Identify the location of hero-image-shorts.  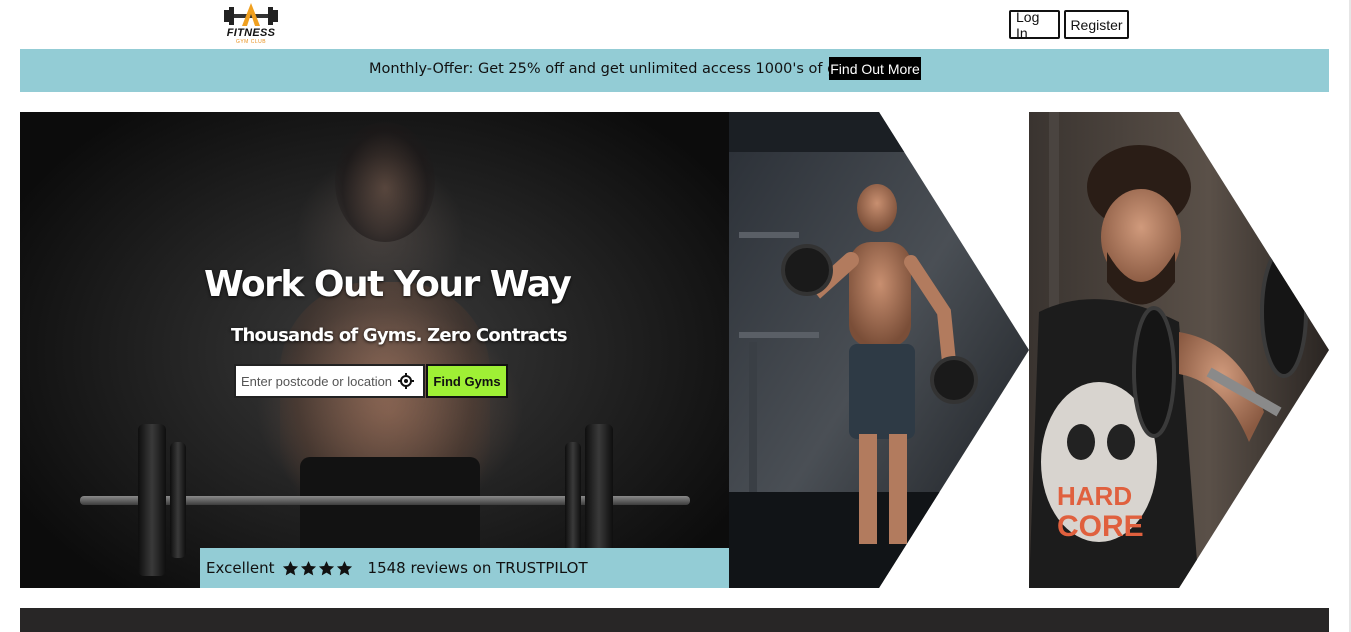
(390, 507).